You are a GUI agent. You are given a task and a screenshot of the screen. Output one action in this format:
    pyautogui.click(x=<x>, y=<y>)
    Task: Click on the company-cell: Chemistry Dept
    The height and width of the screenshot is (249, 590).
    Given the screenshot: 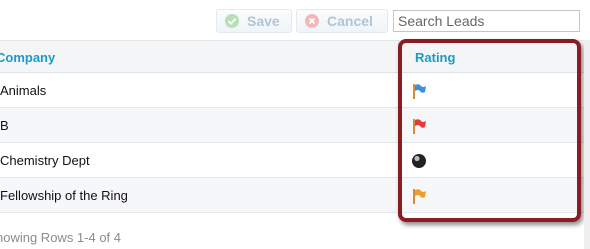 What is the action you would take?
    pyautogui.click(x=45, y=160)
    